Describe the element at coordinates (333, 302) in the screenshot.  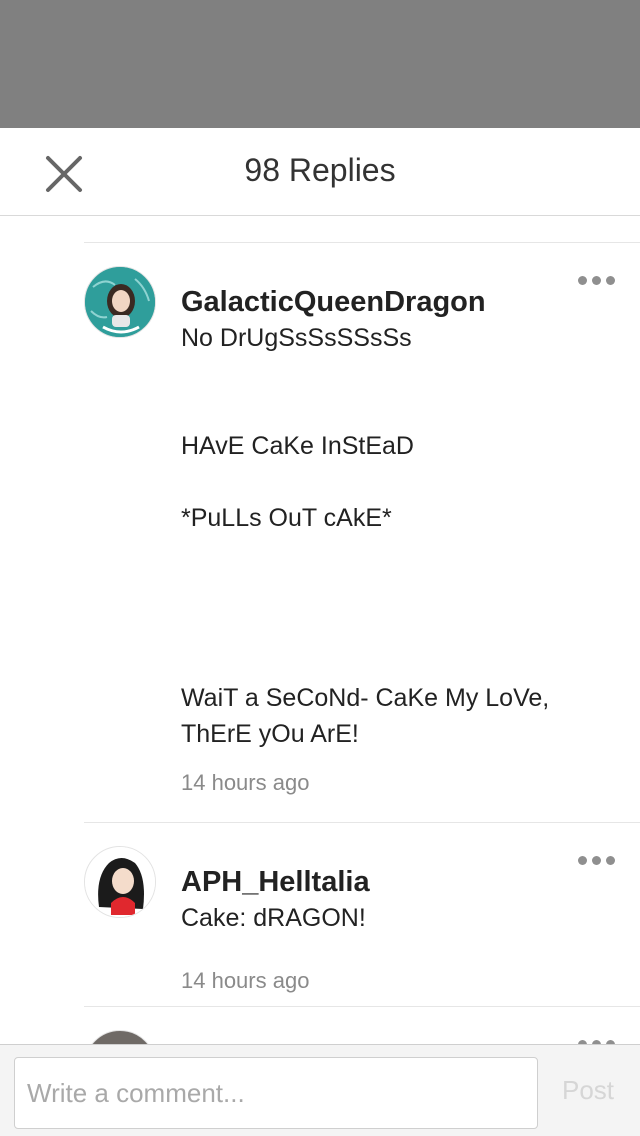
I see `username: GalacticQueenDragon` at that location.